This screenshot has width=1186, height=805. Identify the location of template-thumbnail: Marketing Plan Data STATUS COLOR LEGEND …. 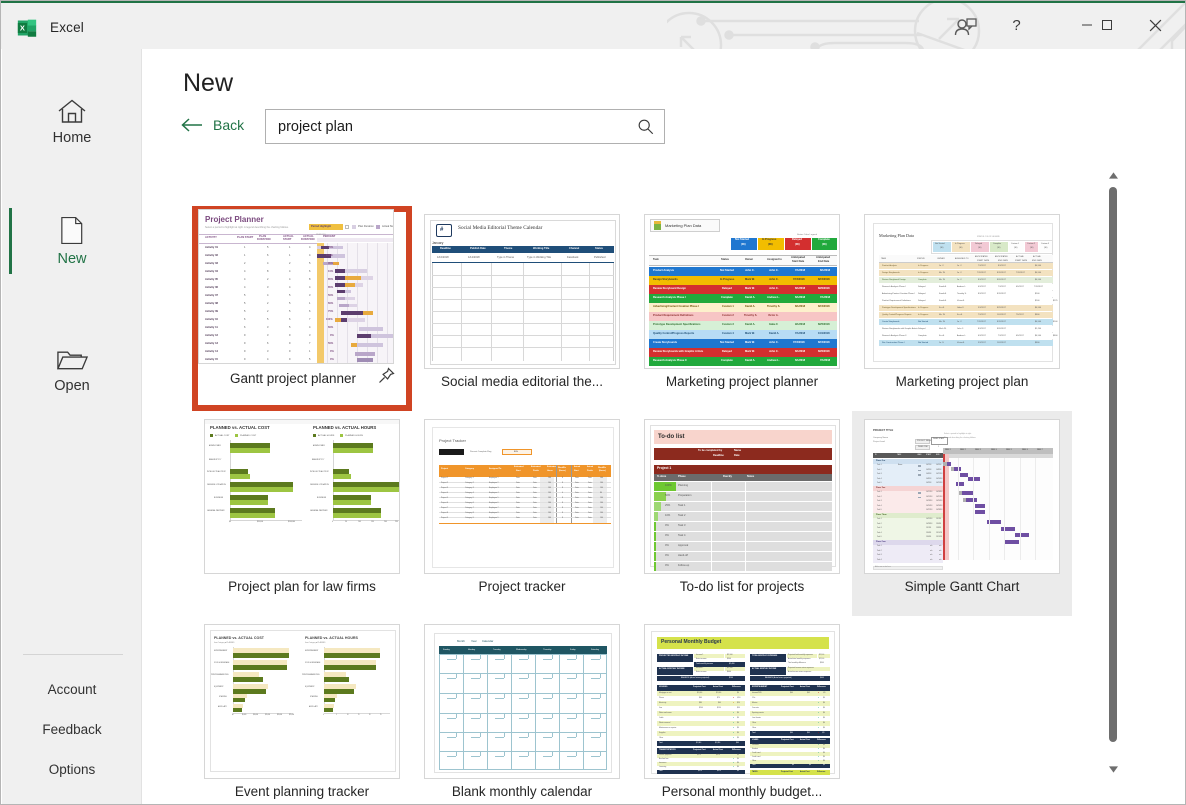
(962, 291).